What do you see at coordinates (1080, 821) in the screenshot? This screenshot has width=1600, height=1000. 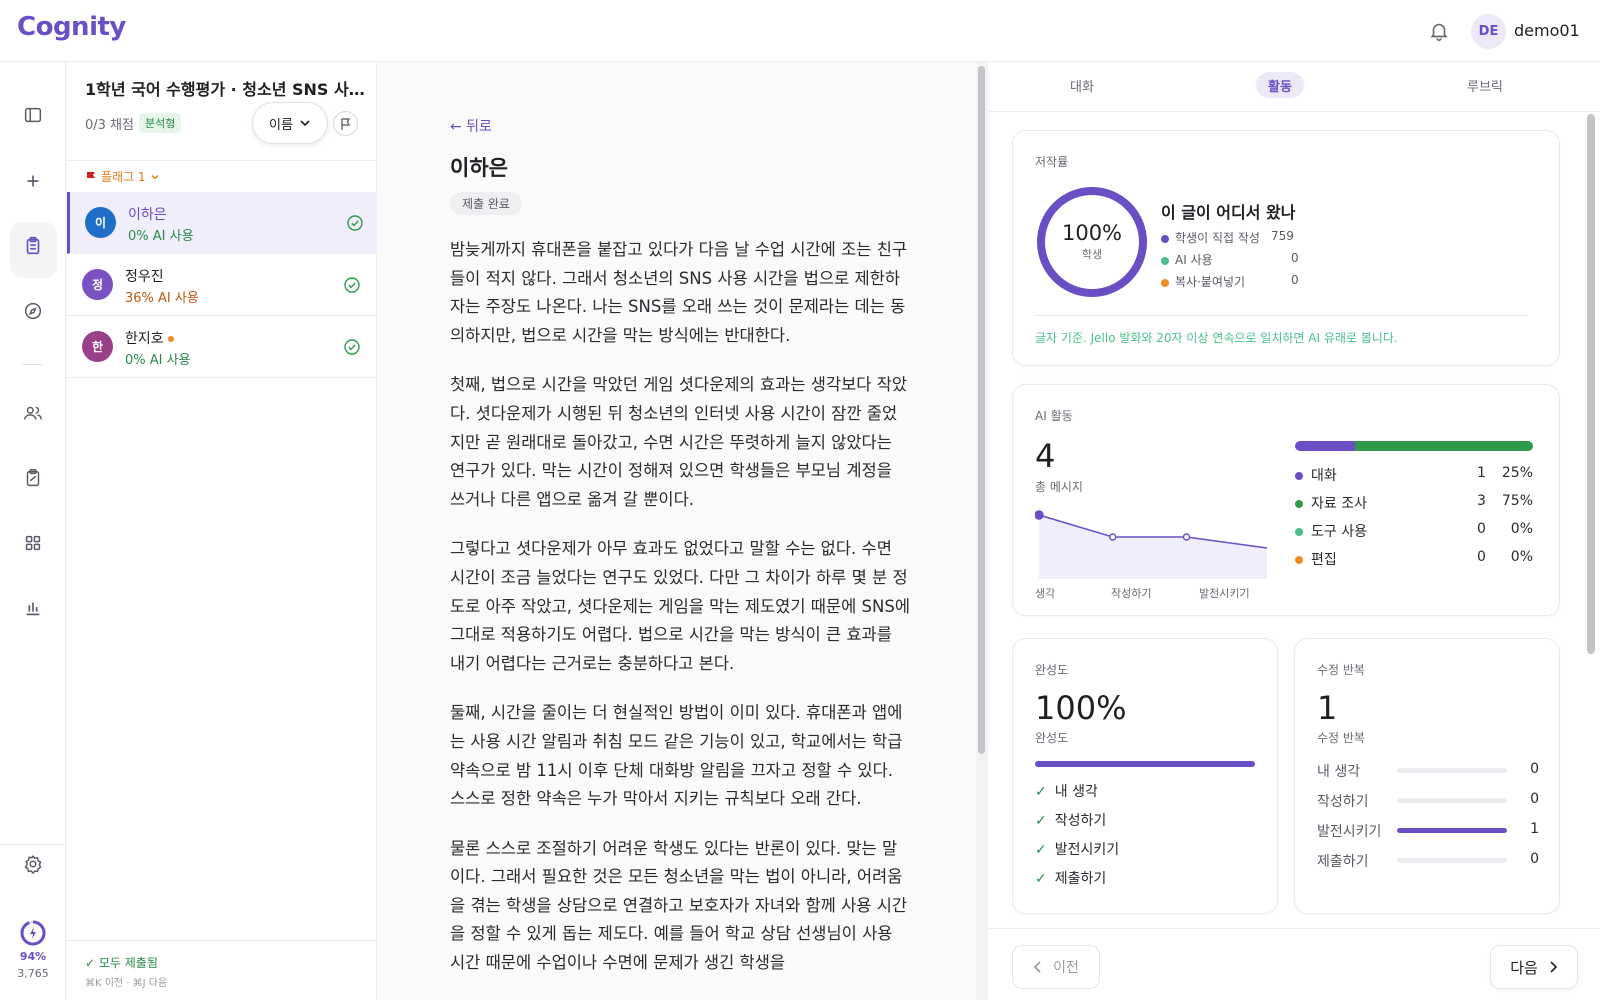 I see `step-label: 작성하기` at bounding box center [1080, 821].